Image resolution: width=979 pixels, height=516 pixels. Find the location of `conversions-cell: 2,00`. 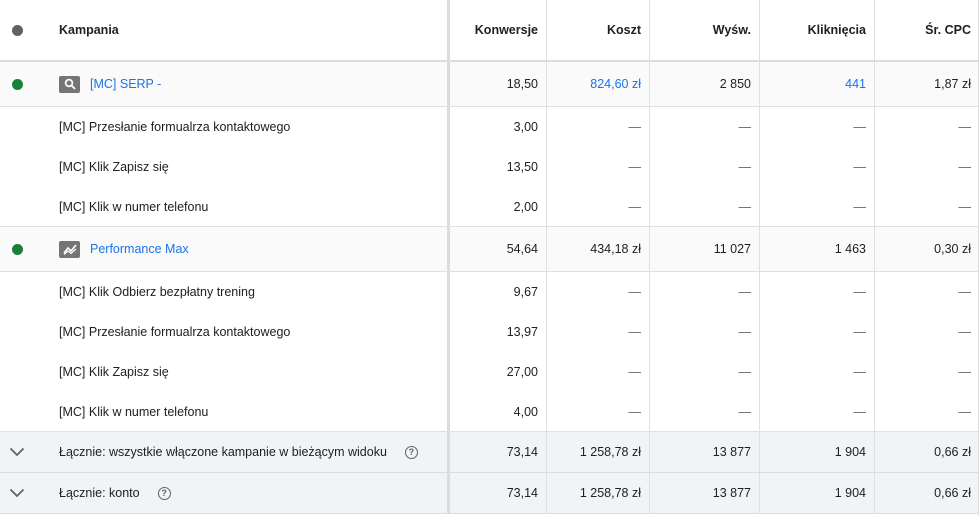

conversions-cell: 2,00 is located at coordinates (496, 206).